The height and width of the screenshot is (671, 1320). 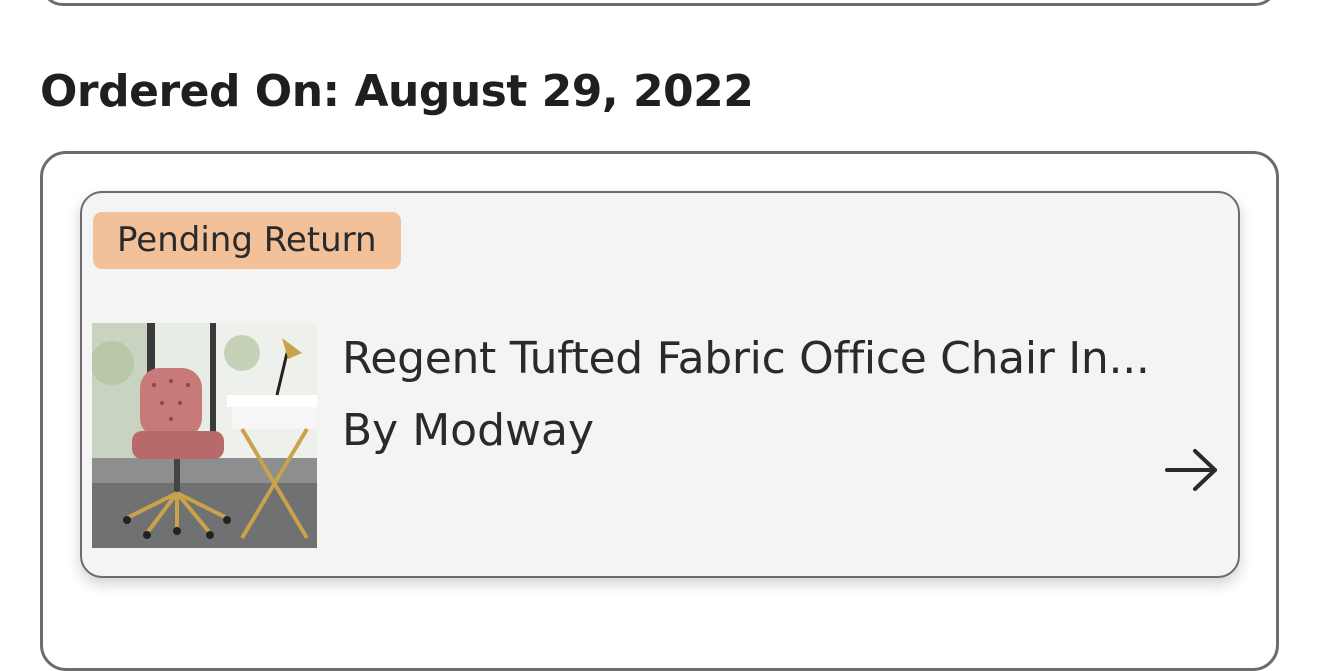 What do you see at coordinates (659, 3) in the screenshot?
I see `previous-order-card` at bounding box center [659, 3].